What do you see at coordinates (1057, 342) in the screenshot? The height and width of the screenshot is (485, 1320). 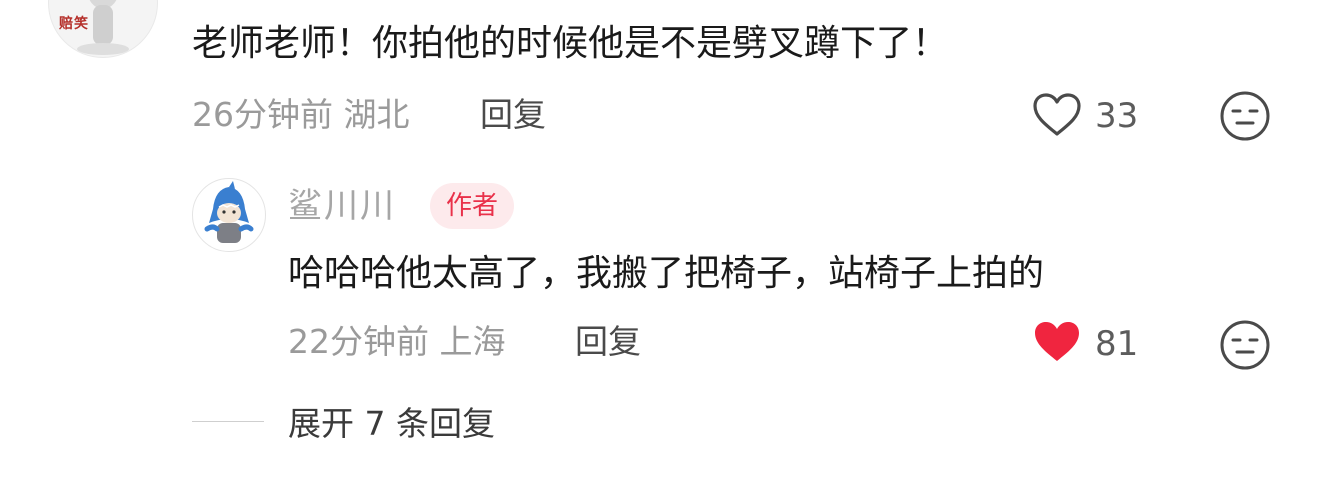 I see `heart-filled-icon` at bounding box center [1057, 342].